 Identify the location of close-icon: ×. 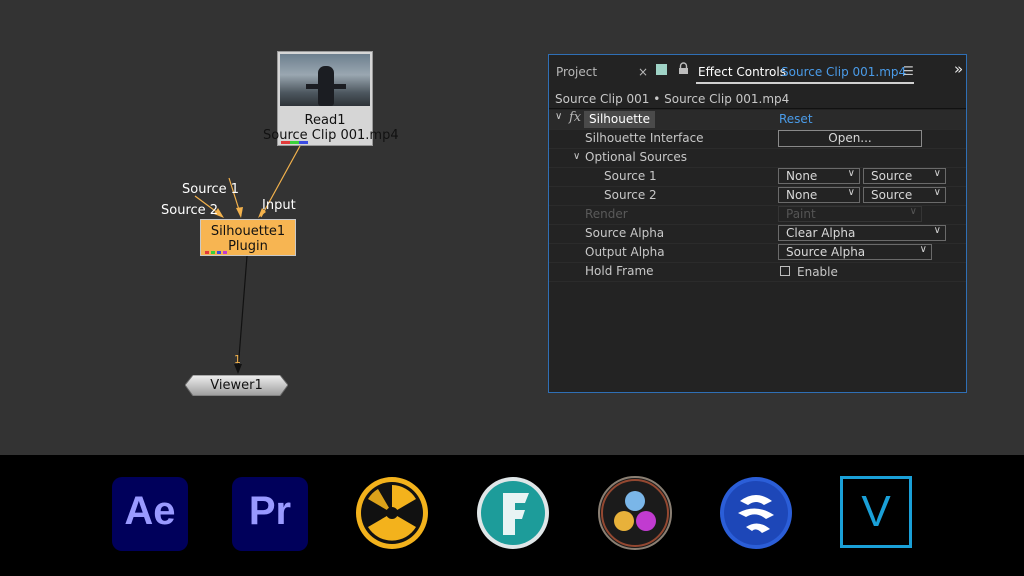
(643, 72).